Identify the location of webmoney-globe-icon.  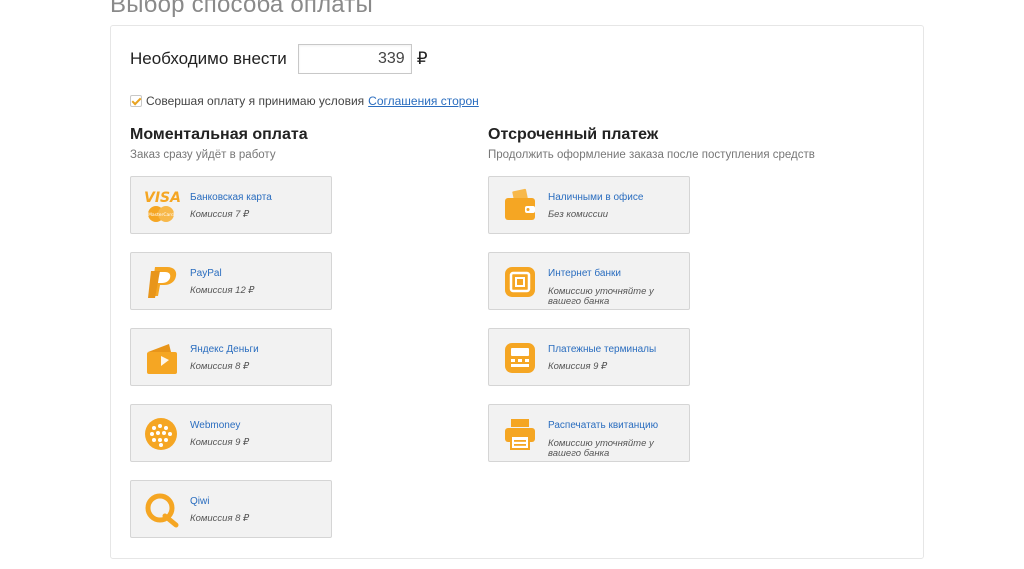
(162, 434).